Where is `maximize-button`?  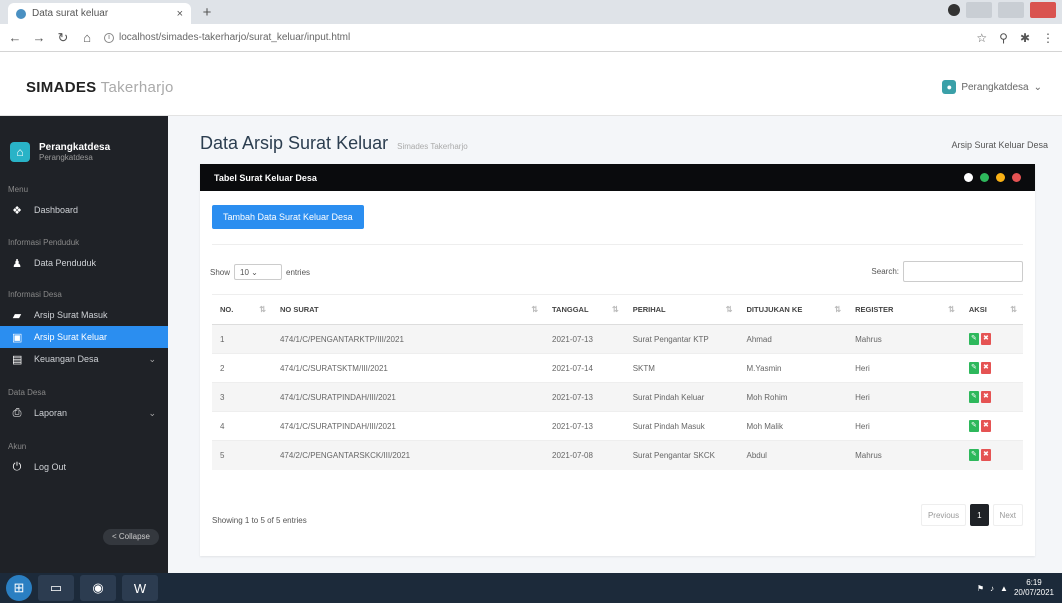
maximize-button is located at coordinates (1011, 10).